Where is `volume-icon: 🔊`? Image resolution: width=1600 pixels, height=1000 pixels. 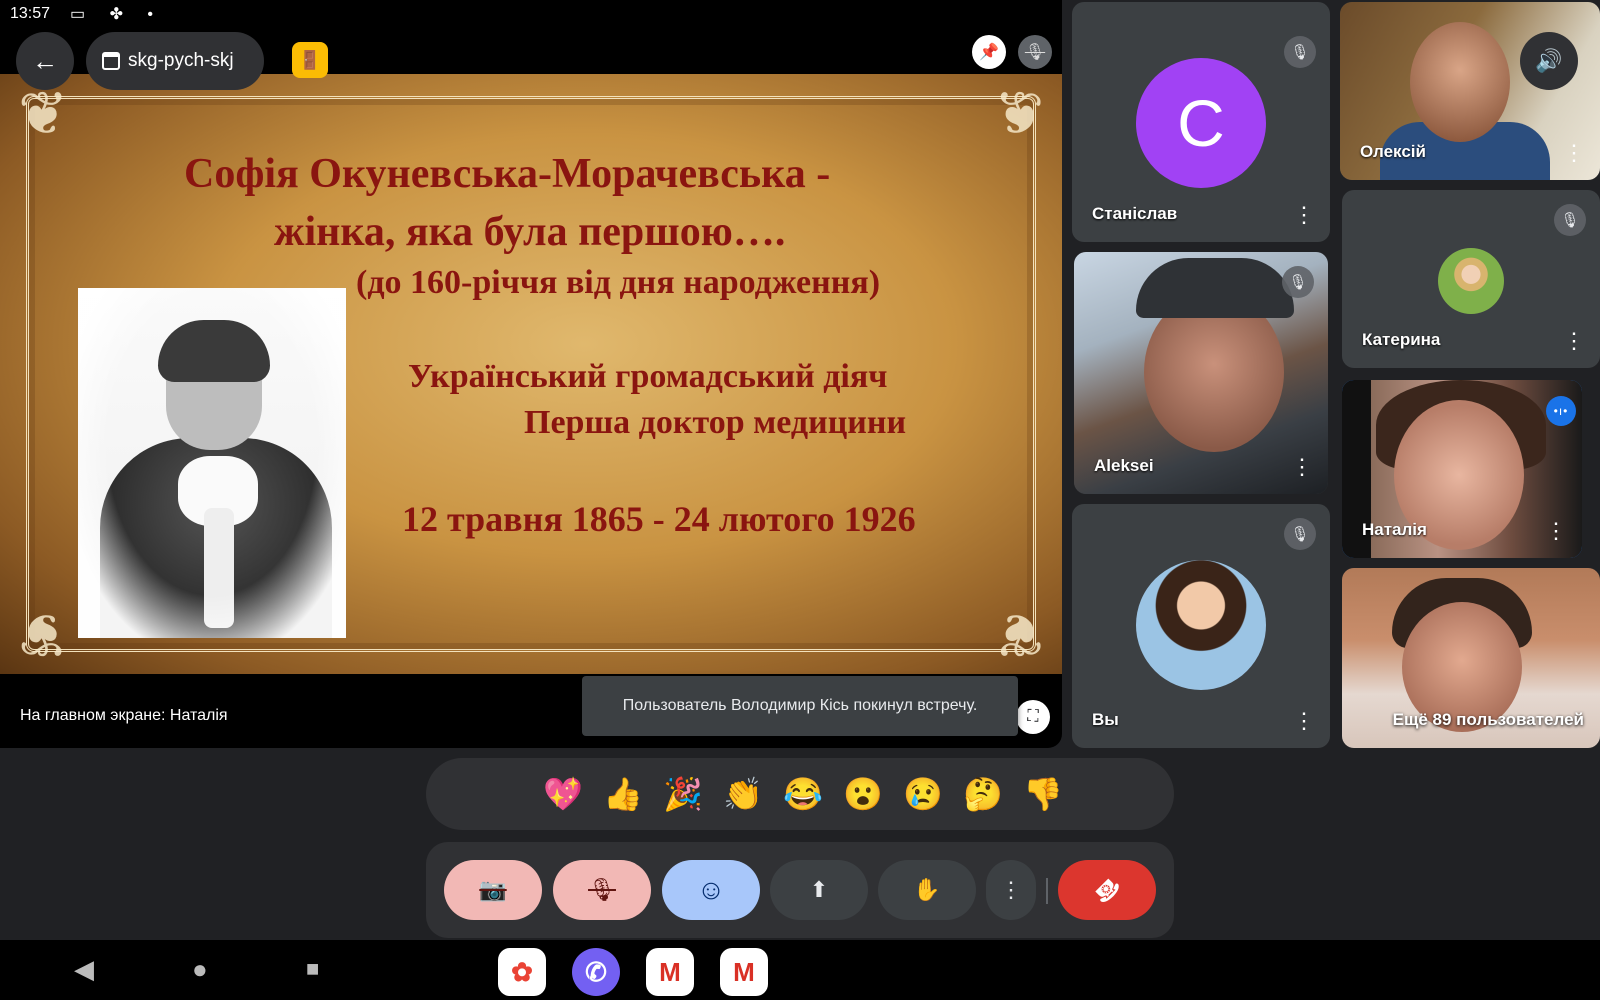 volume-icon: 🔊 is located at coordinates (1549, 60).